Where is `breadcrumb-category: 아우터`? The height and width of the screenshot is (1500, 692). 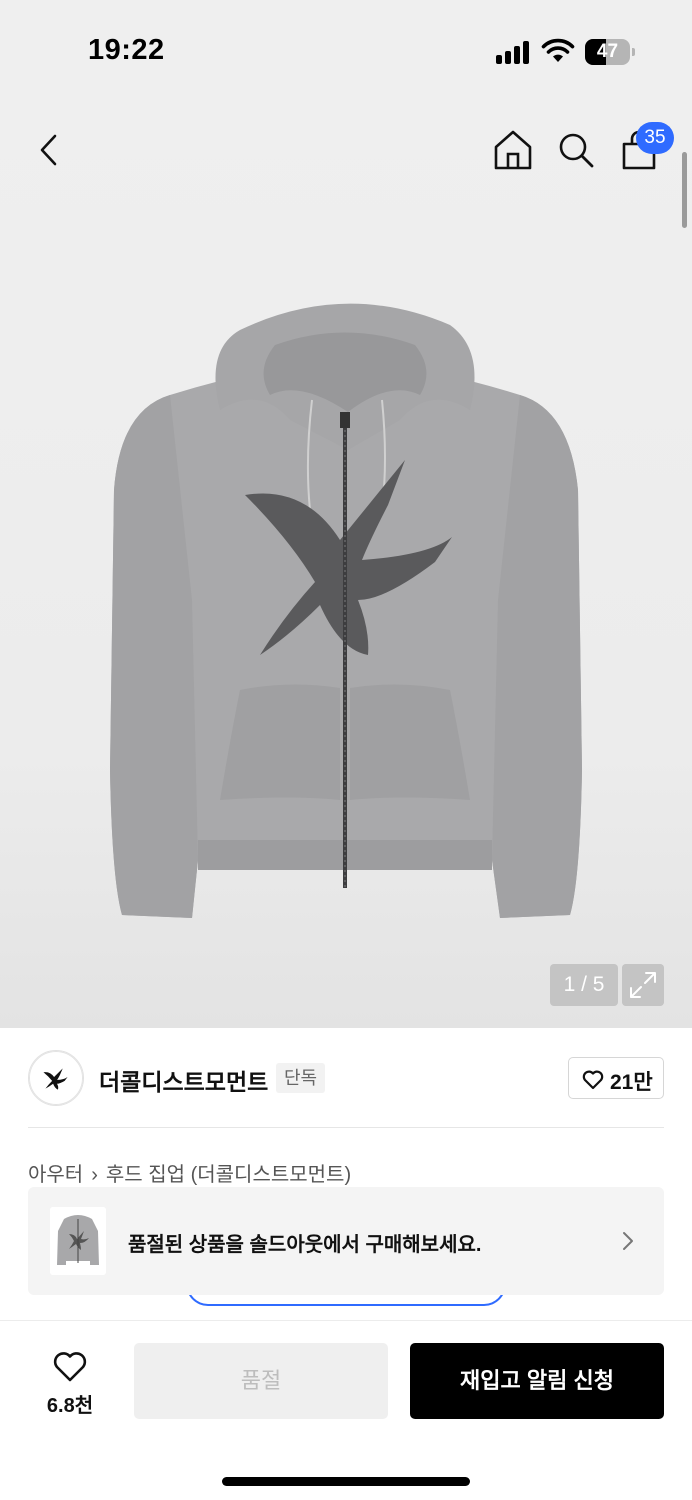 breadcrumb-category: 아우터 is located at coordinates (55, 1172).